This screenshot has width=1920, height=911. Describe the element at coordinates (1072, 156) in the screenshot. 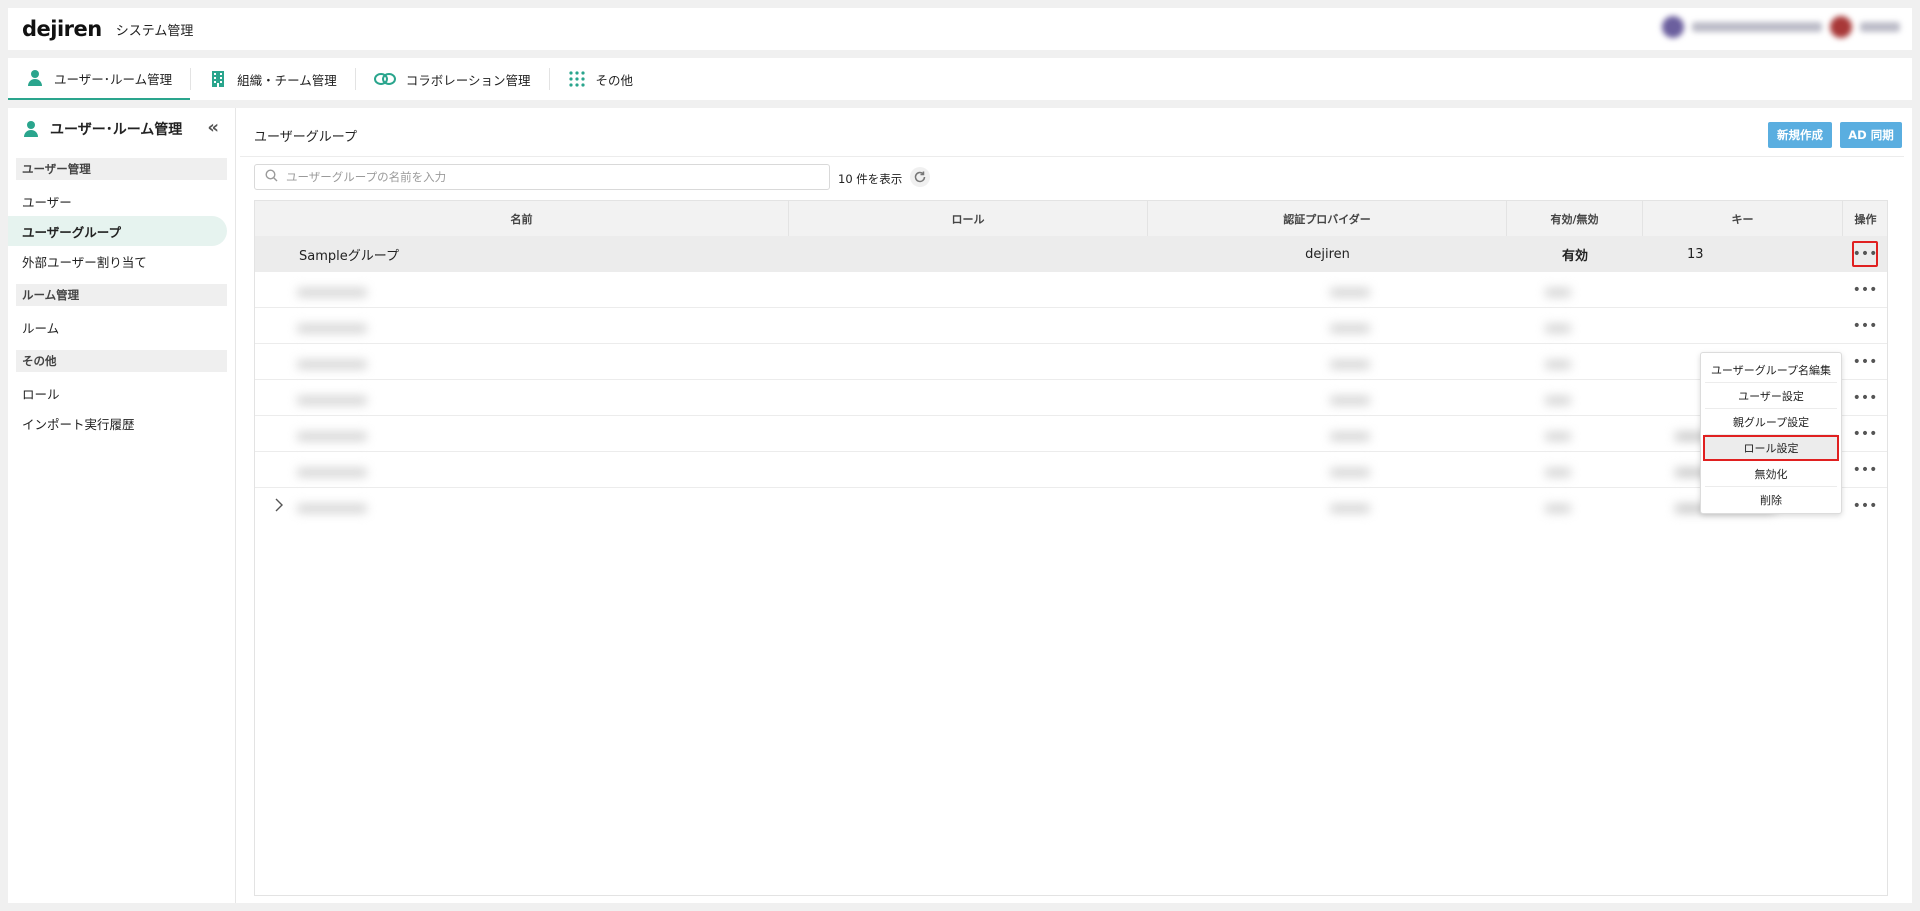

I see `header-divider` at that location.